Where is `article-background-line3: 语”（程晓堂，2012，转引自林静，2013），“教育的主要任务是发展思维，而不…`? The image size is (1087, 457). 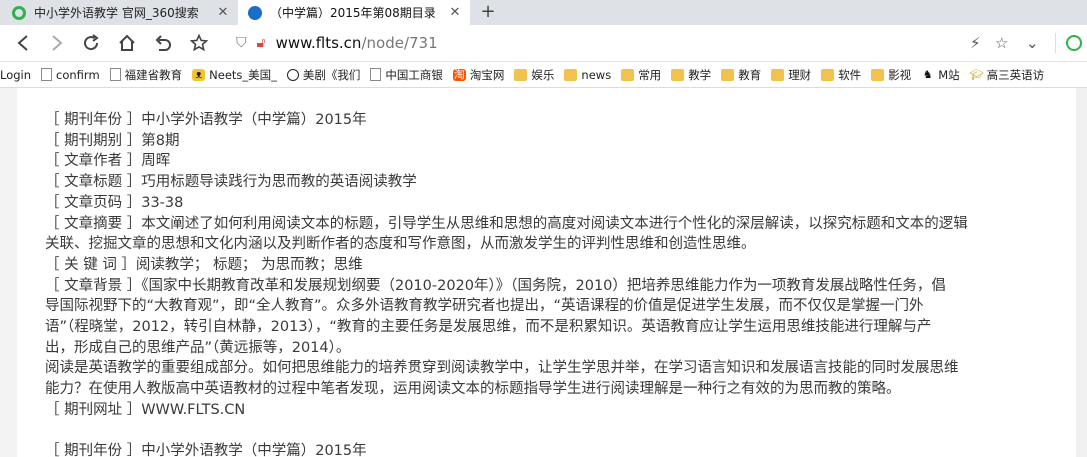 article-background-line3: 语”（程晓堂，2012，转引自林静，2013），“教育的主要任务是发展思维，而不… is located at coordinates (488, 327).